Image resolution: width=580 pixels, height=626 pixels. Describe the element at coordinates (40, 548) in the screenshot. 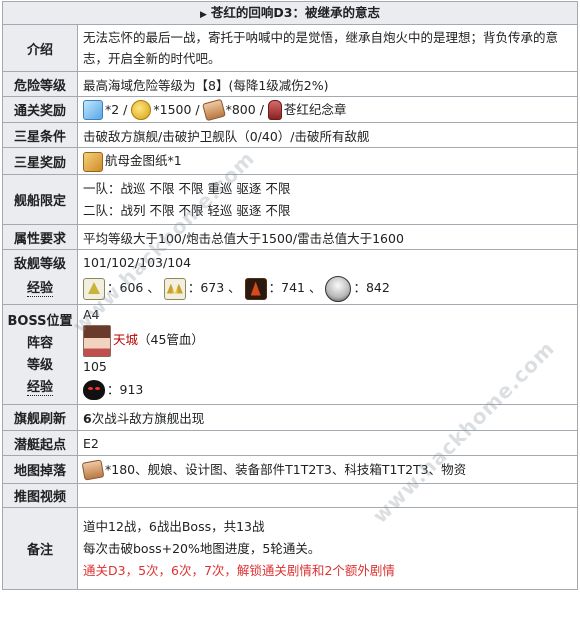

I see `label-notes: 备注` at that location.